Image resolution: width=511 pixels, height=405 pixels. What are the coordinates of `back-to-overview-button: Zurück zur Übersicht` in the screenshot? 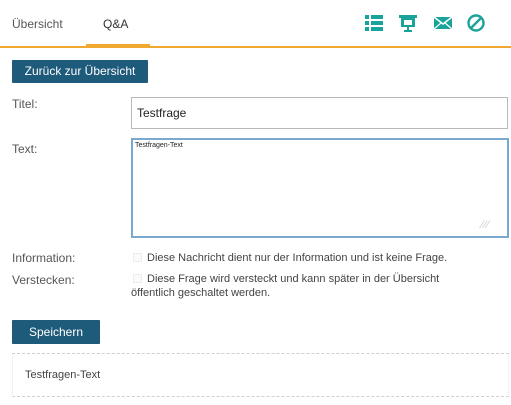 It's located at (80, 71).